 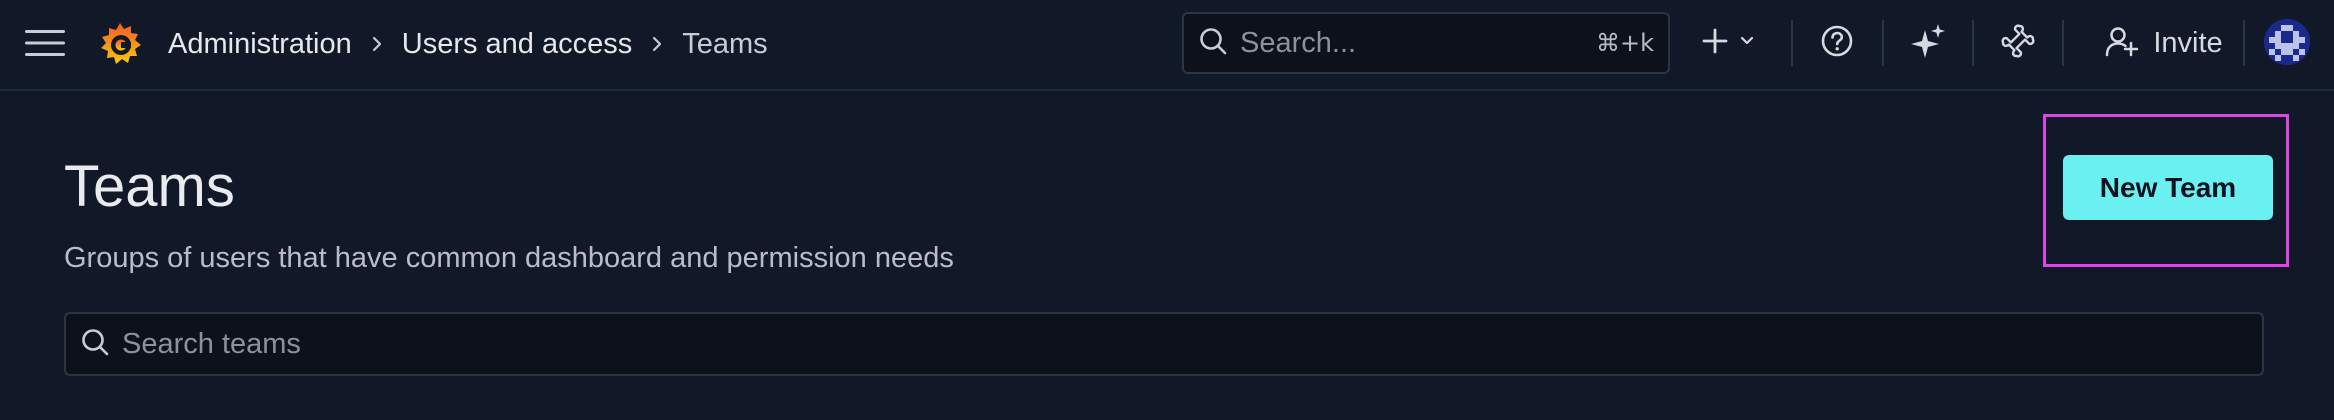 I want to click on breadcrumb: Administration Users and access Teams, so click(x=468, y=44).